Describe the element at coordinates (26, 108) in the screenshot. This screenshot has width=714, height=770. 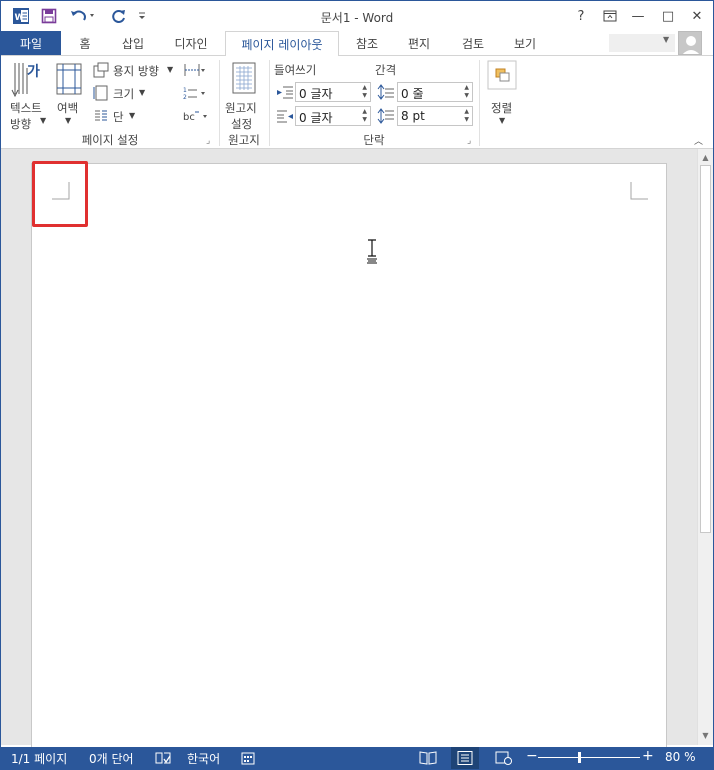
I see `text-direction-label: 텍스트` at that location.